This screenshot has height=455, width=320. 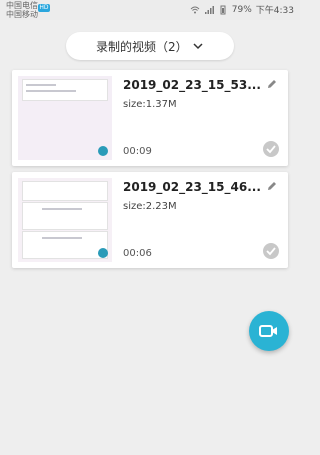 What do you see at coordinates (150, 104) in the screenshot?
I see `video-size: size:1.37M` at bounding box center [150, 104].